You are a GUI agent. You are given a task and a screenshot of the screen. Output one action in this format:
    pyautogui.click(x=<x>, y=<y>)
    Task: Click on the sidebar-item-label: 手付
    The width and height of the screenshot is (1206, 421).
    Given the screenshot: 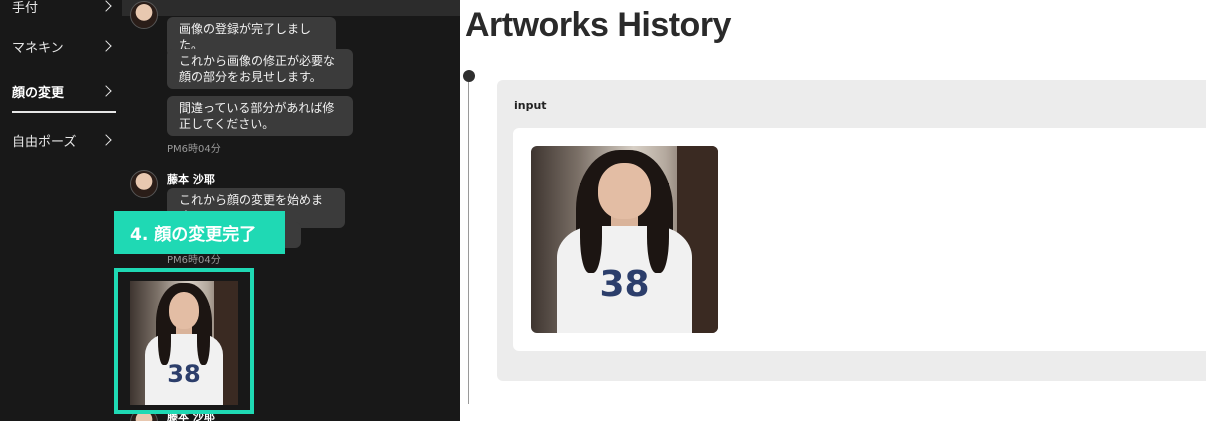 What is the action you would take?
    pyautogui.click(x=25, y=8)
    